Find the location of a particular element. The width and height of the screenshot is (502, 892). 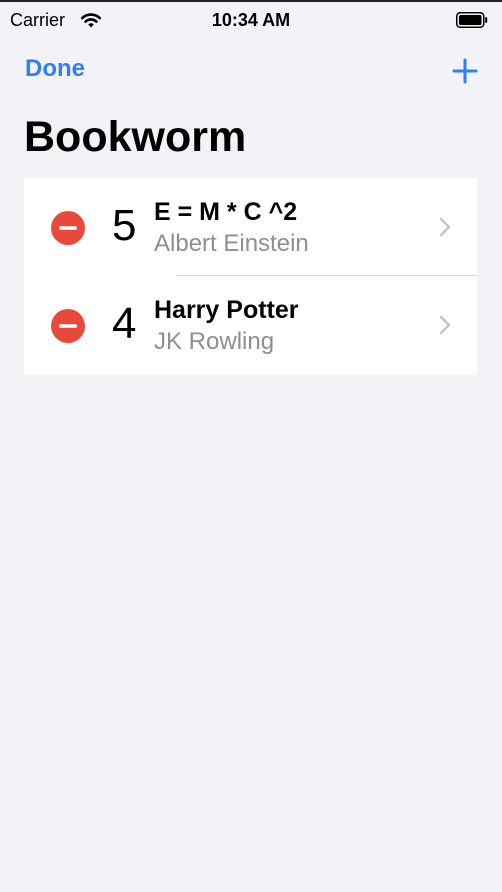

book-row: 4 Harry Potter JK Rowling is located at coordinates (250, 325).